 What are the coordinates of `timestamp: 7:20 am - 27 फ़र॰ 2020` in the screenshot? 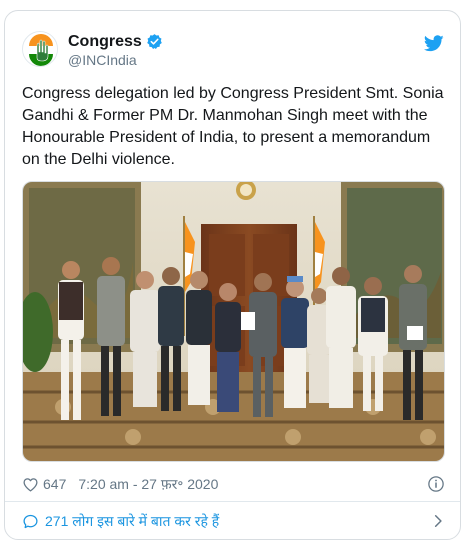 It's located at (148, 484).